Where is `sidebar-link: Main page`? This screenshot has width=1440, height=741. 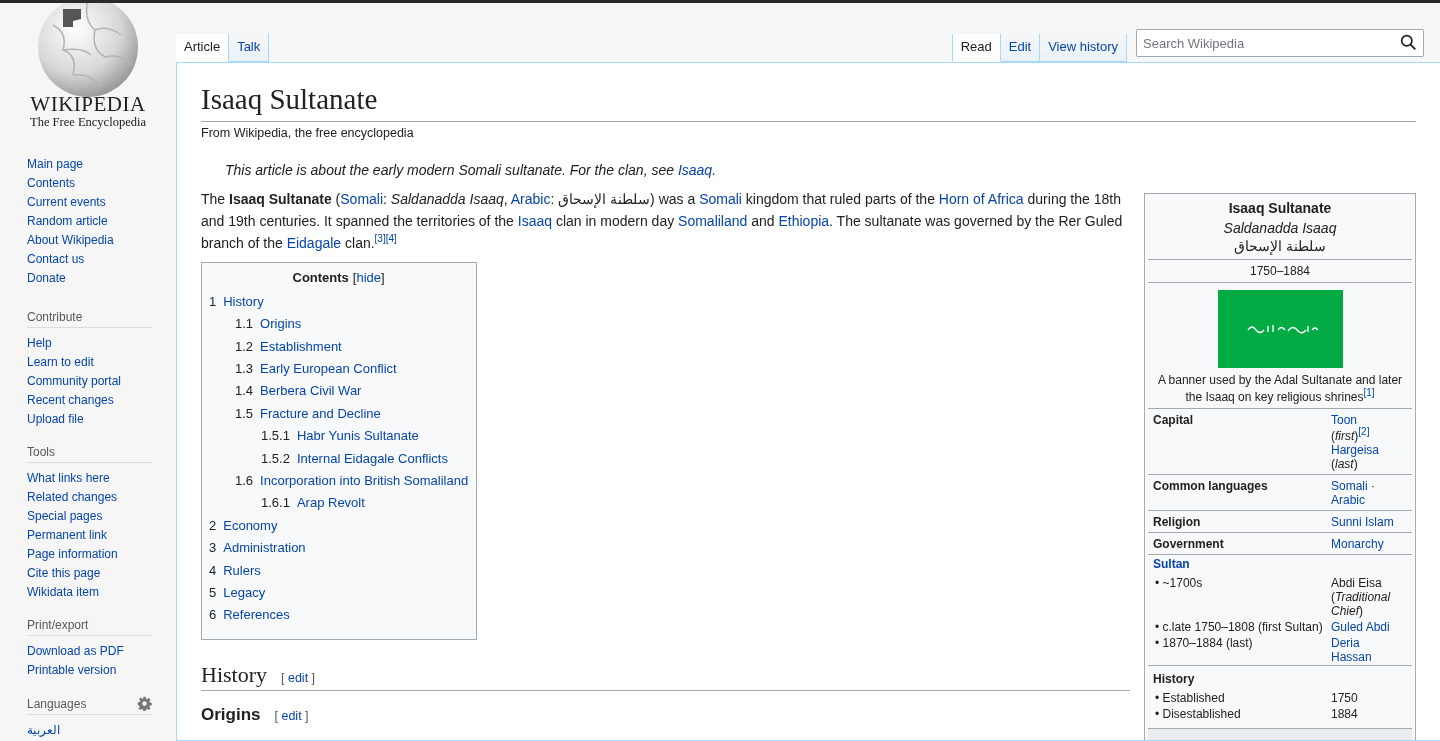 sidebar-link: Main page is located at coordinates (55, 164).